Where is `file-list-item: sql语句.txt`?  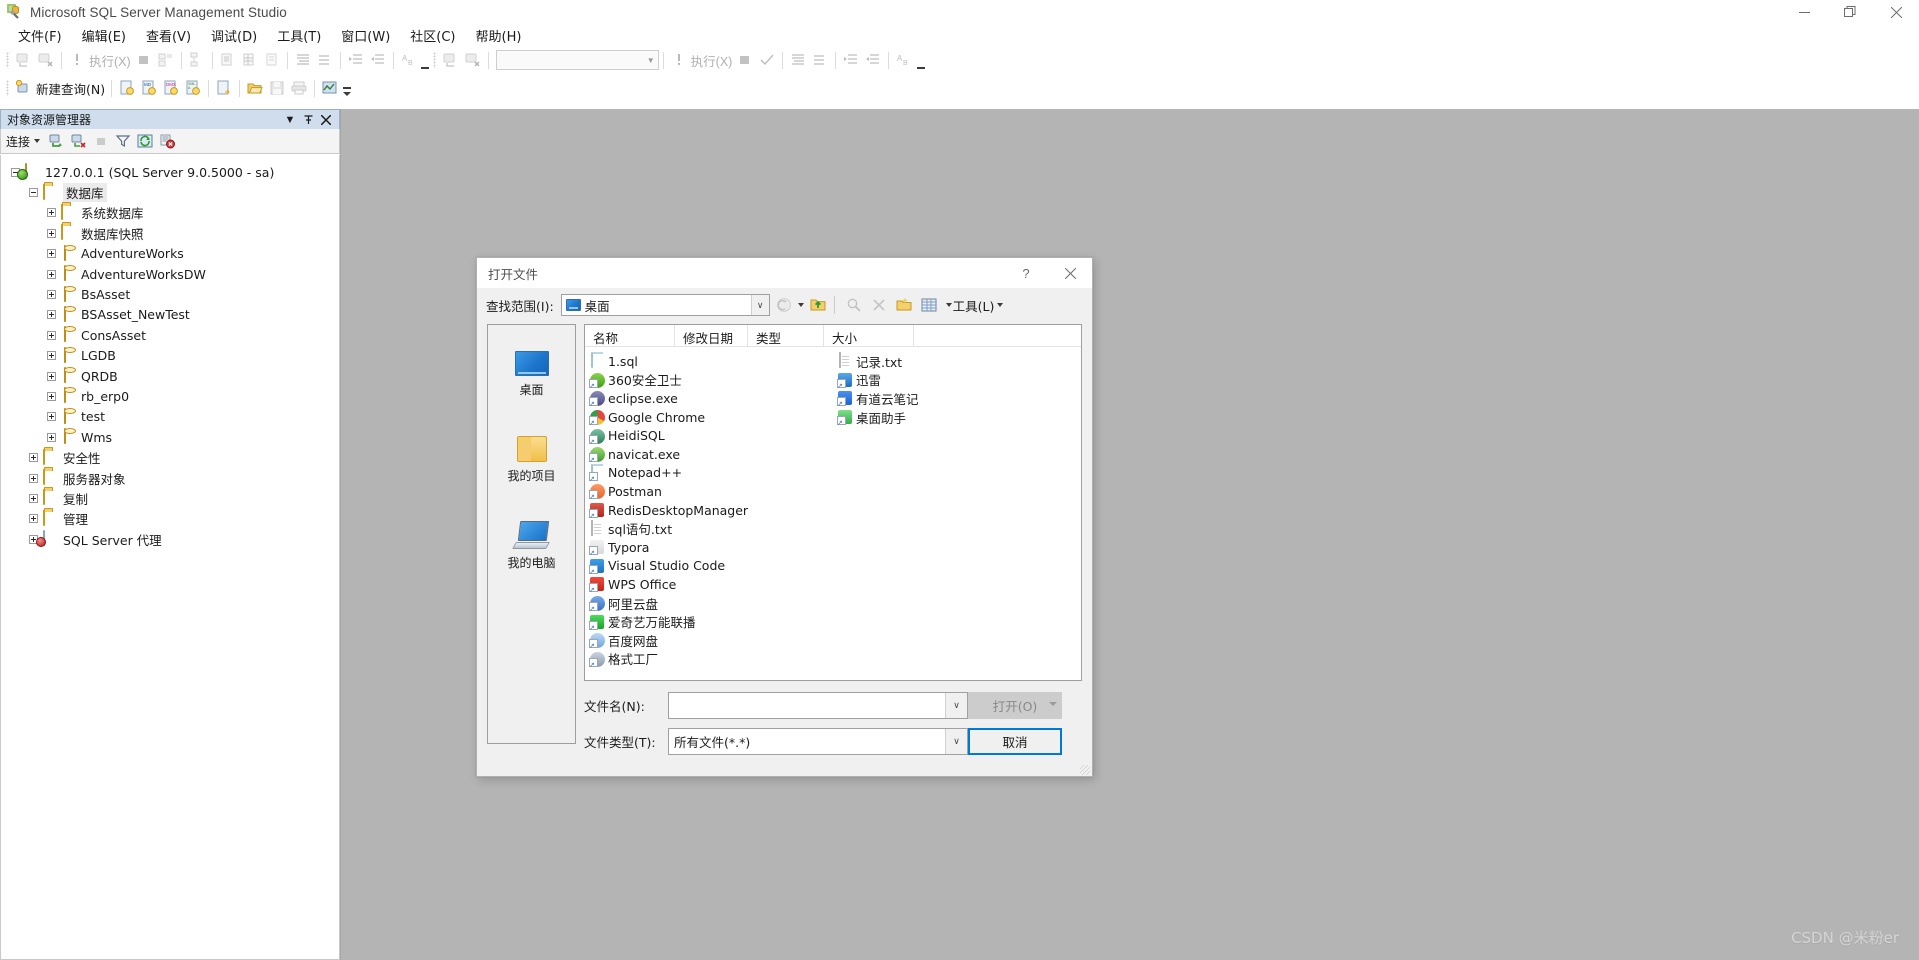
file-list-item: sql语句.txt is located at coordinates (668, 528).